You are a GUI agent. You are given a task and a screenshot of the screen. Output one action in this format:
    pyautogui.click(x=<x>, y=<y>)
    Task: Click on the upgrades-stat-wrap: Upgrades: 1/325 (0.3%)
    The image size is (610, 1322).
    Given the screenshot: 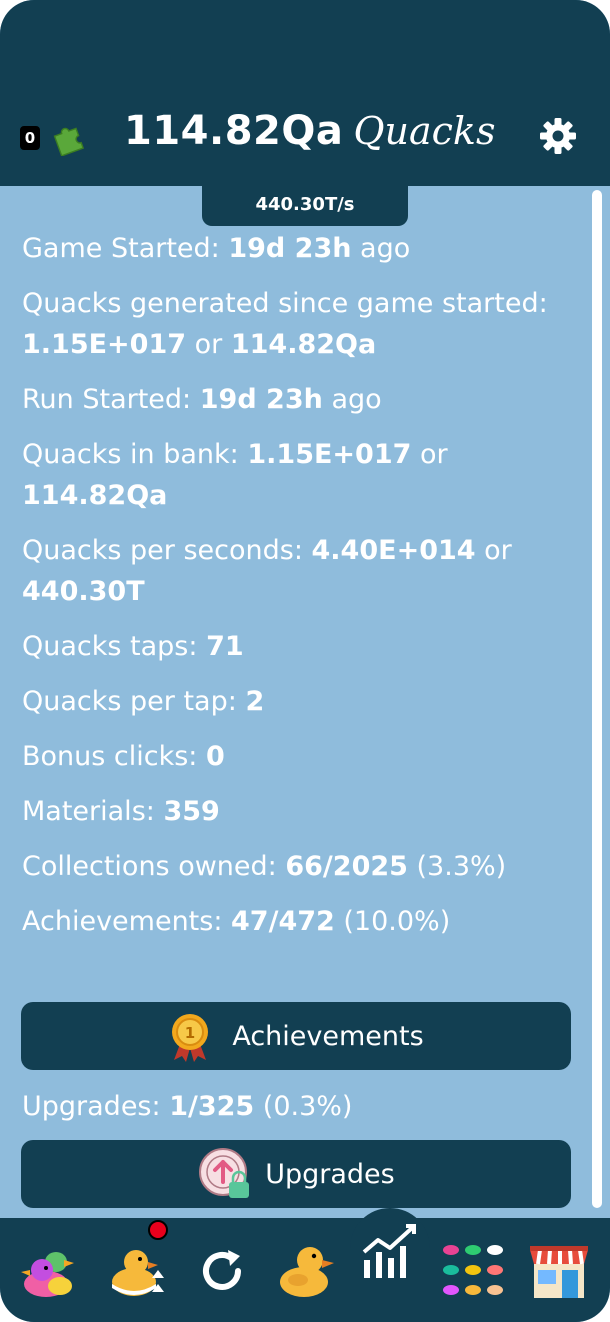 What is the action you would take?
    pyautogui.click(x=305, y=1113)
    